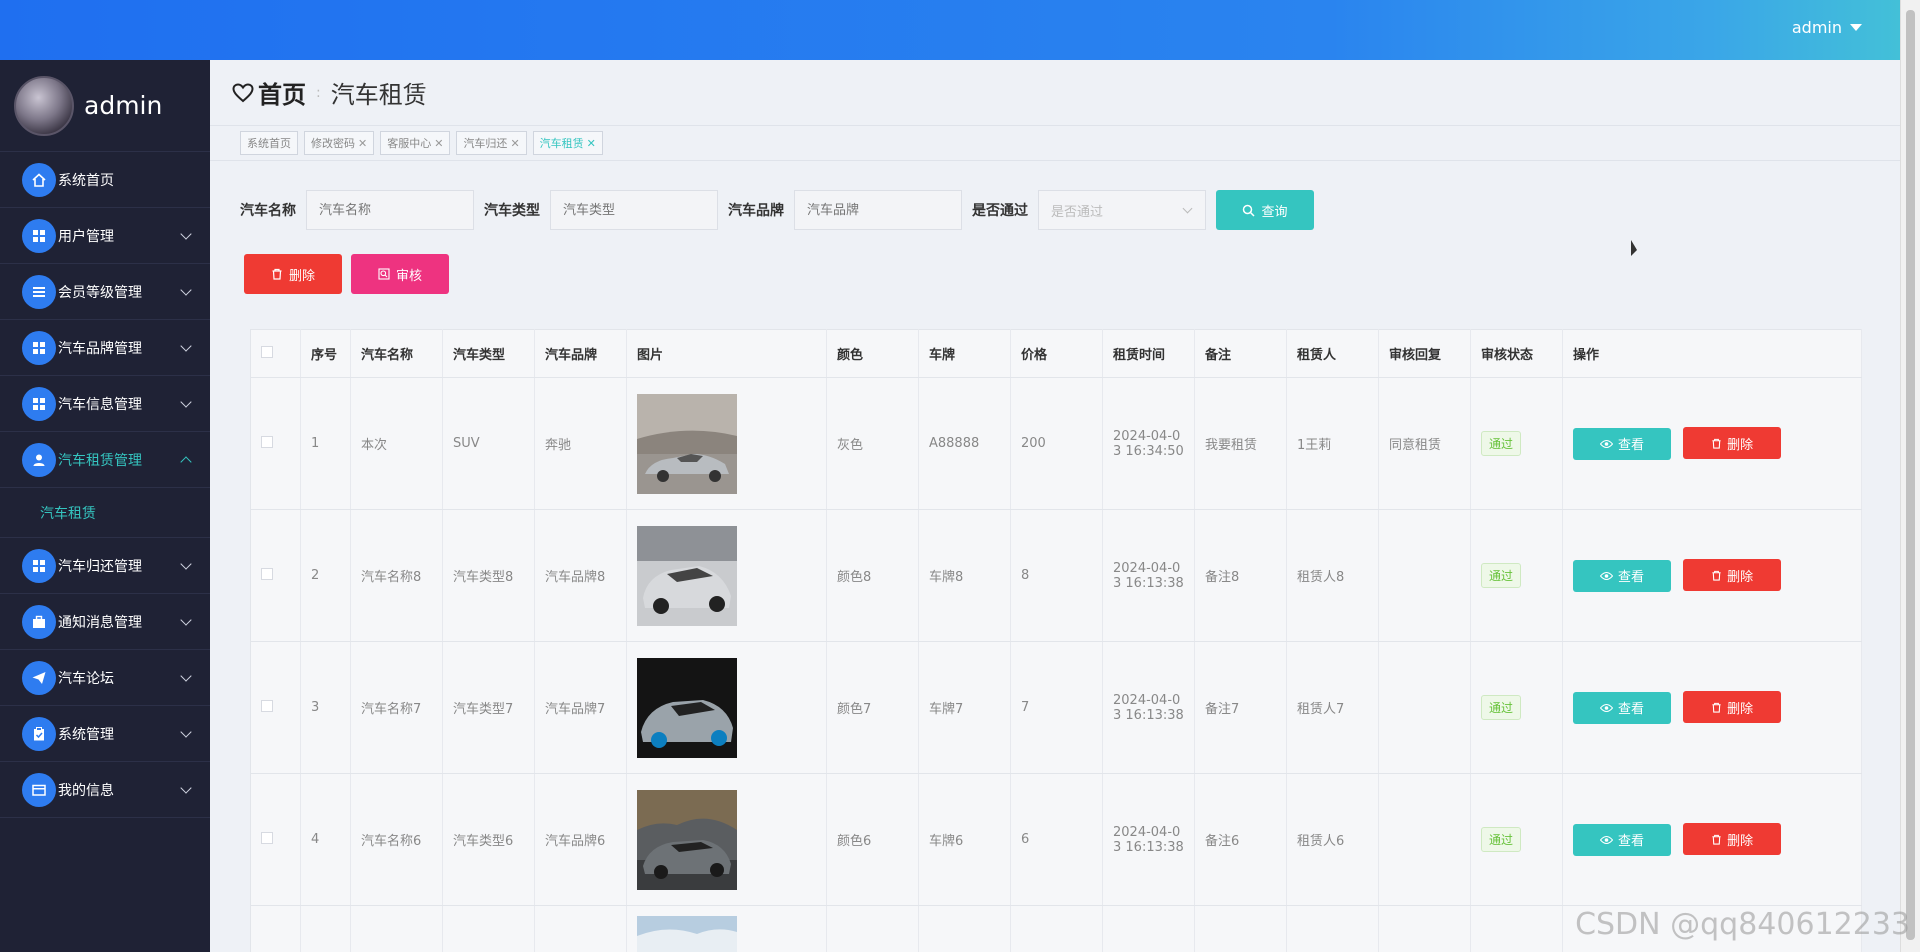  I want to click on sidebar-item-label: 汽车租赁管理, so click(100, 460).